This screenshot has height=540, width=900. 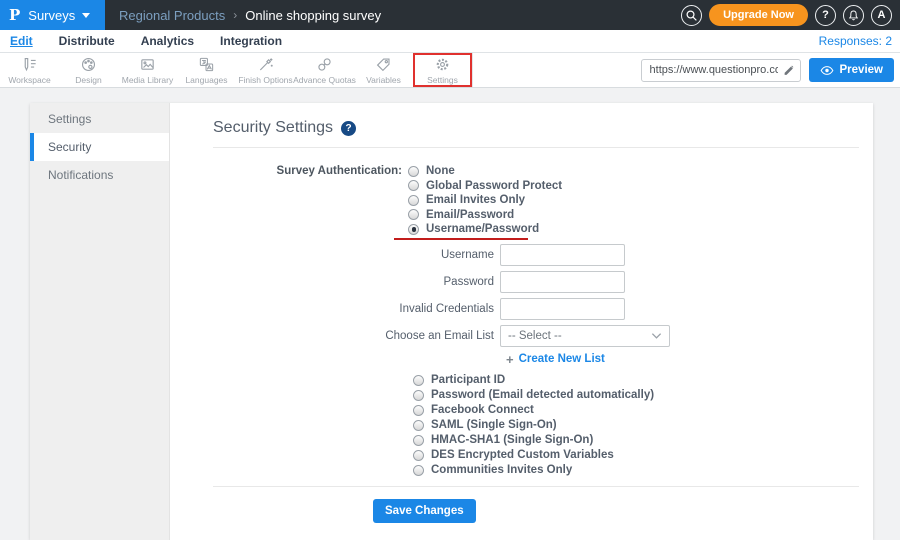 What do you see at coordinates (348, 128) in the screenshot?
I see `help-badge-icon: ?` at bounding box center [348, 128].